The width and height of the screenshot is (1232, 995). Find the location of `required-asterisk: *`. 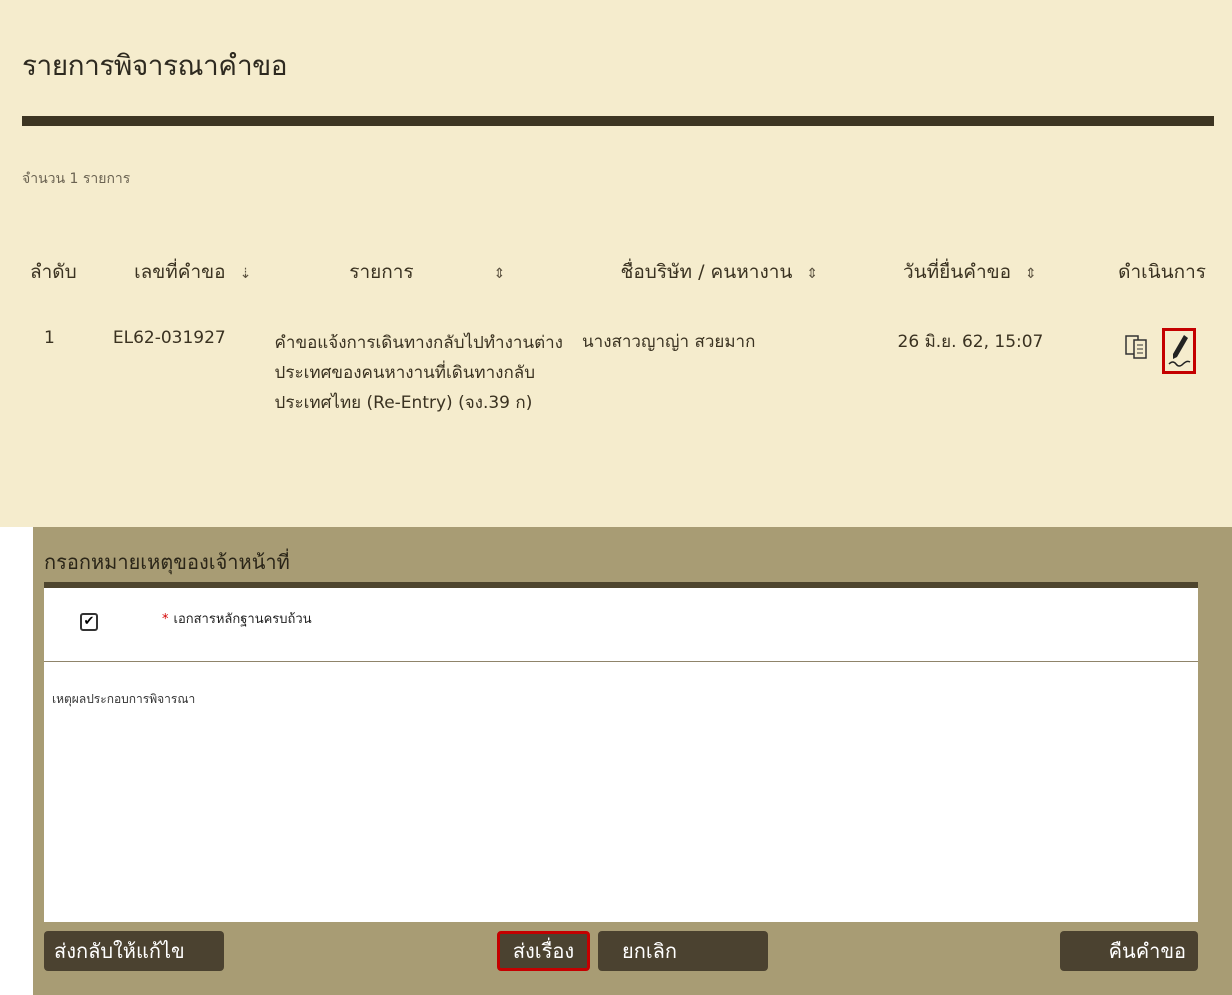

required-asterisk: * is located at coordinates (165, 619).